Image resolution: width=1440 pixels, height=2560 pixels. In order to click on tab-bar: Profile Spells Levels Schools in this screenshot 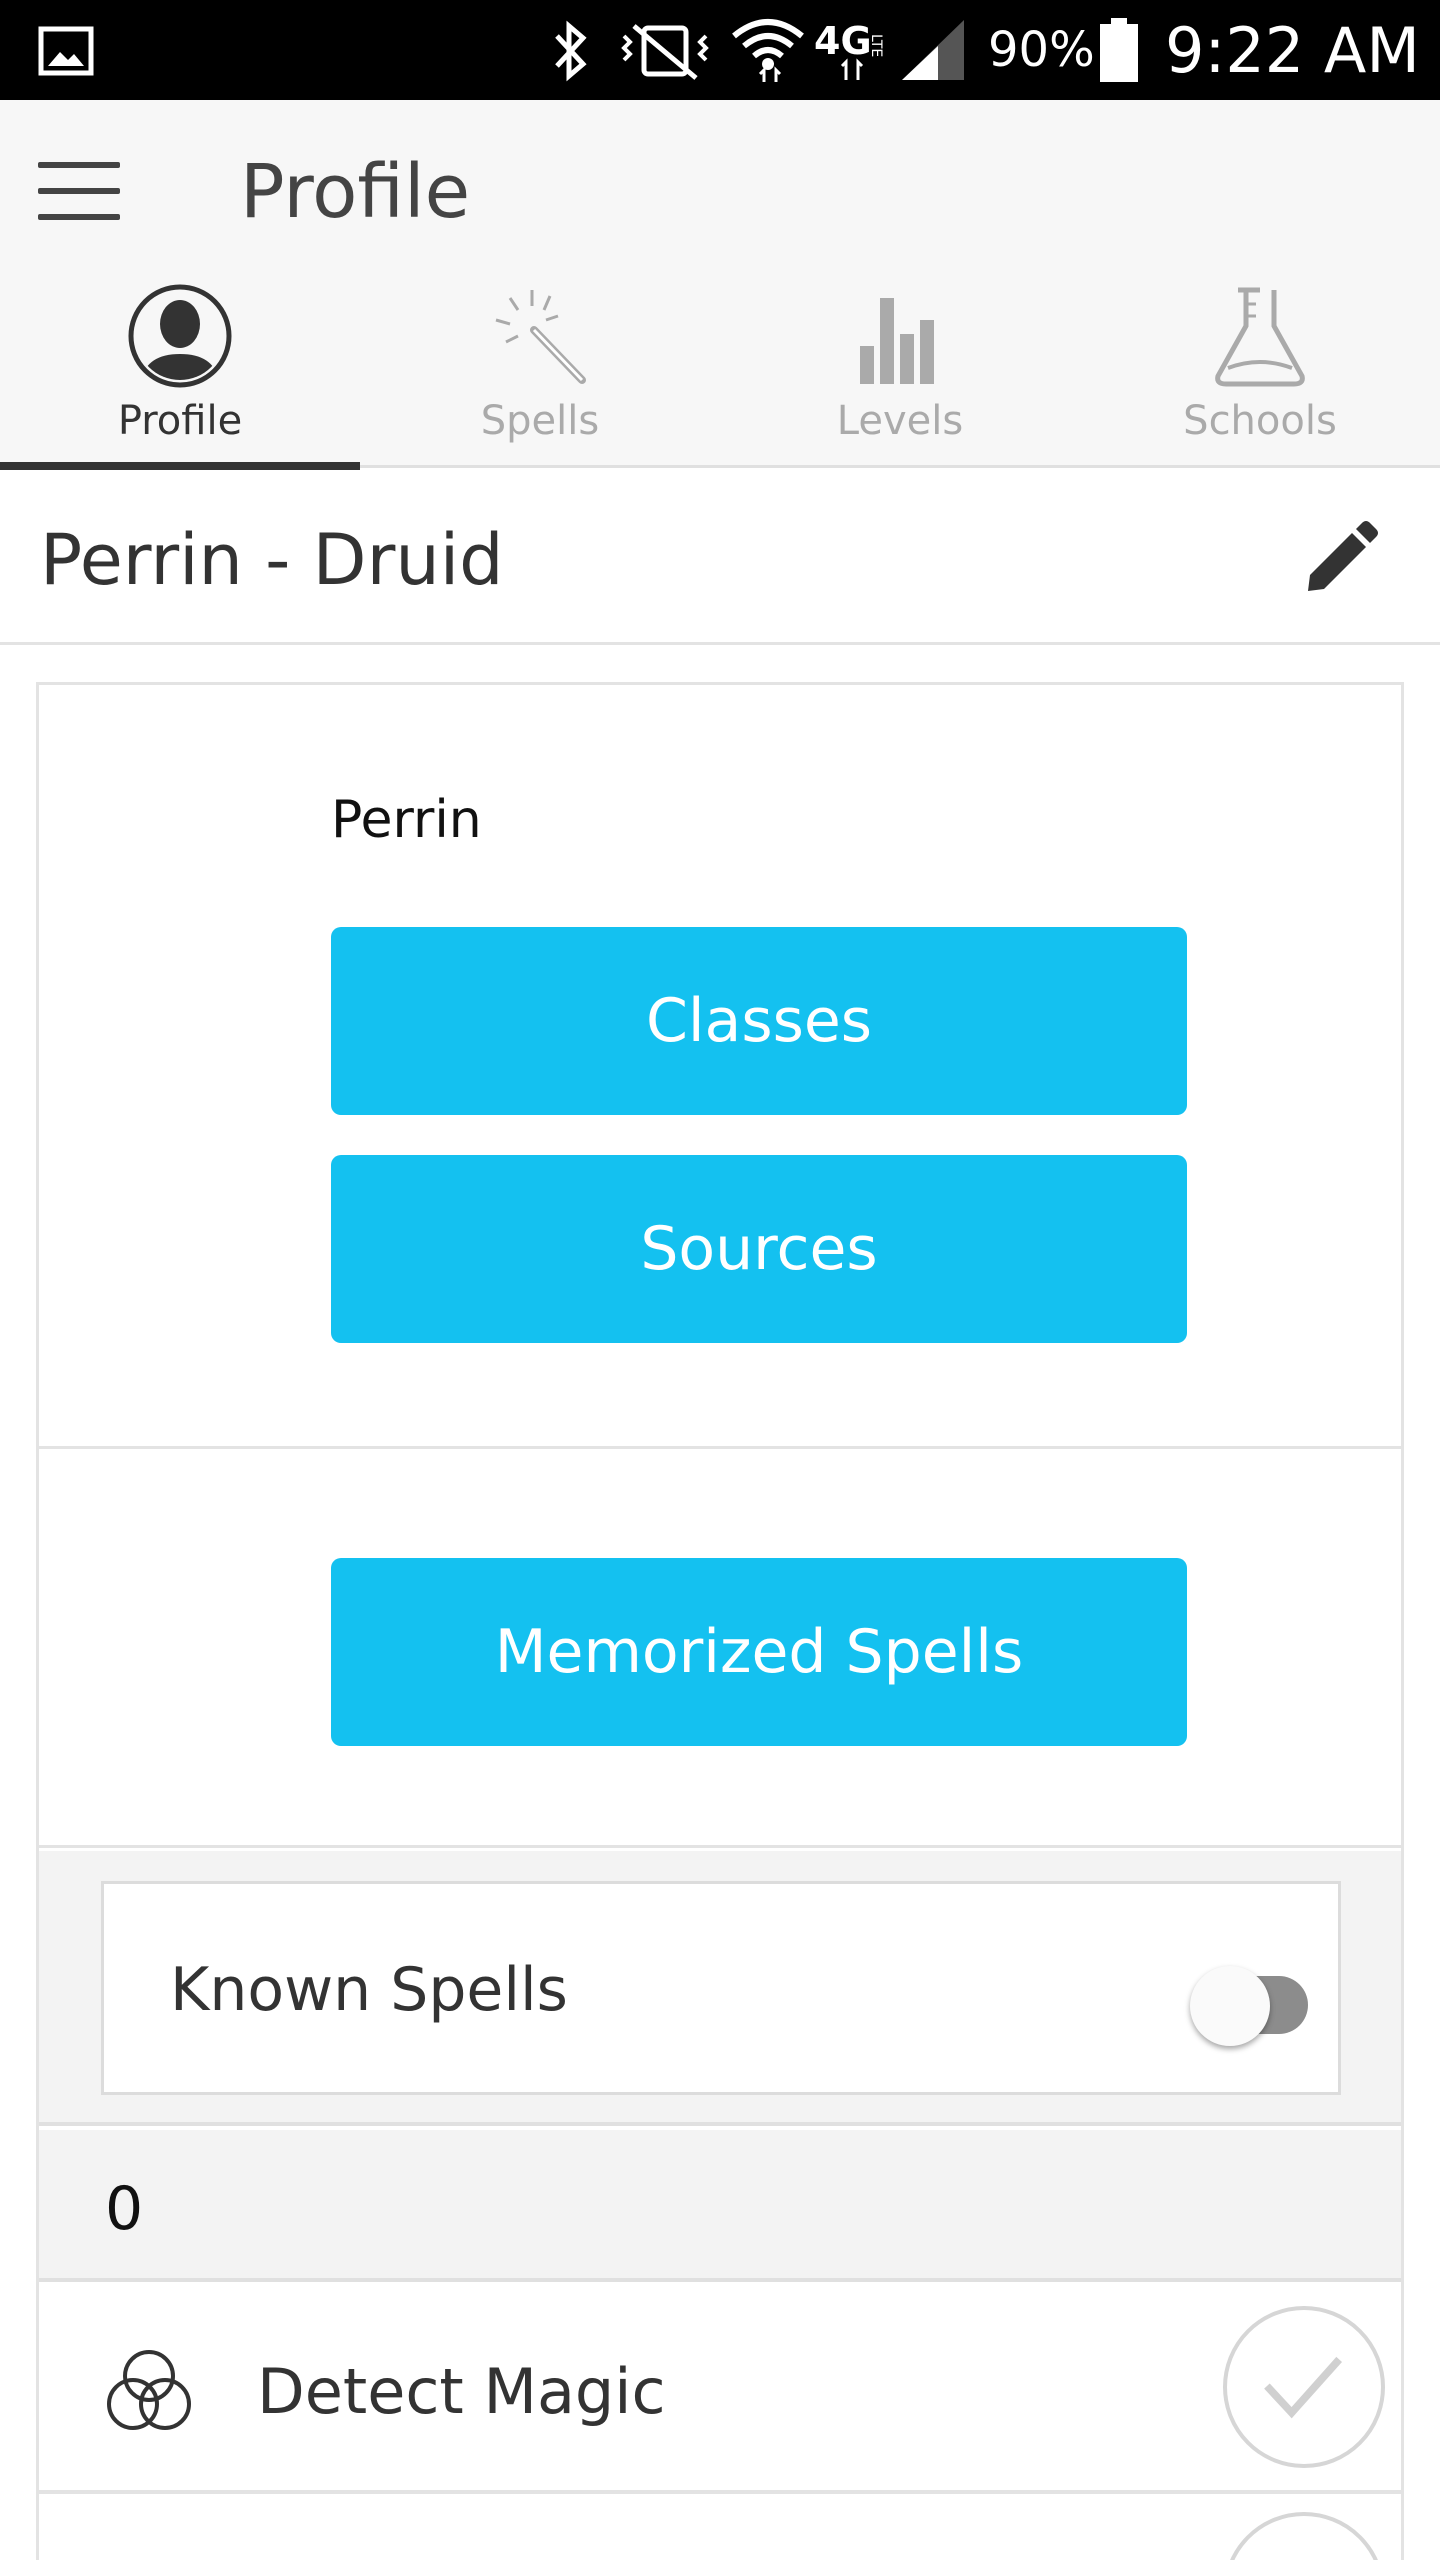, I will do `click(720, 370)`.